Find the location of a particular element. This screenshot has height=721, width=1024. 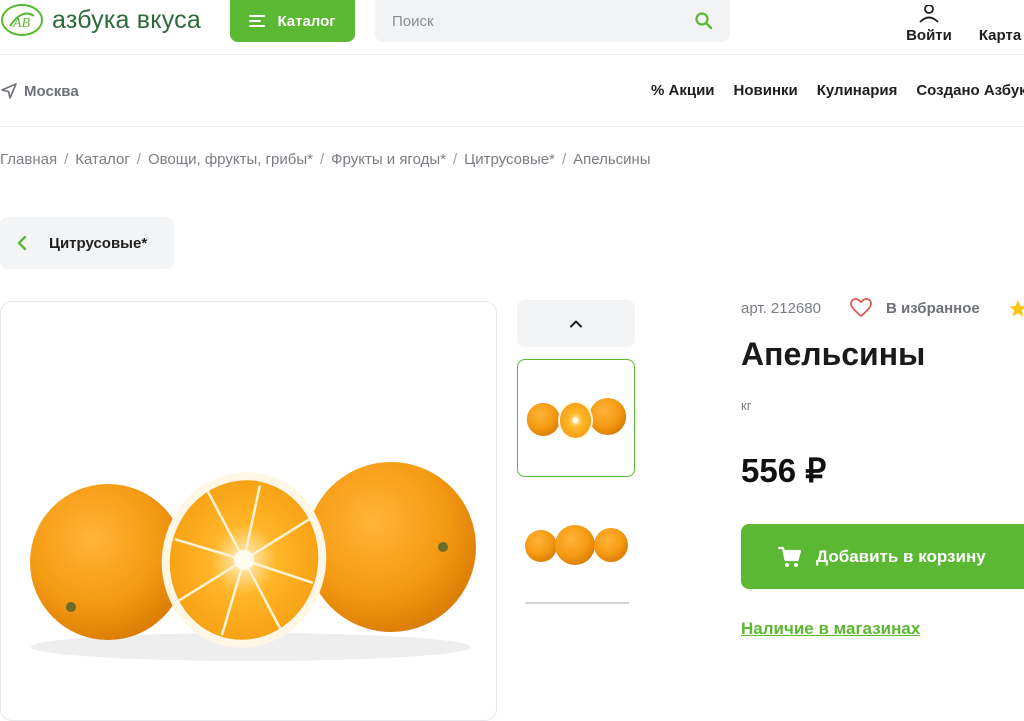

login-label: Войти is located at coordinates (929, 35).